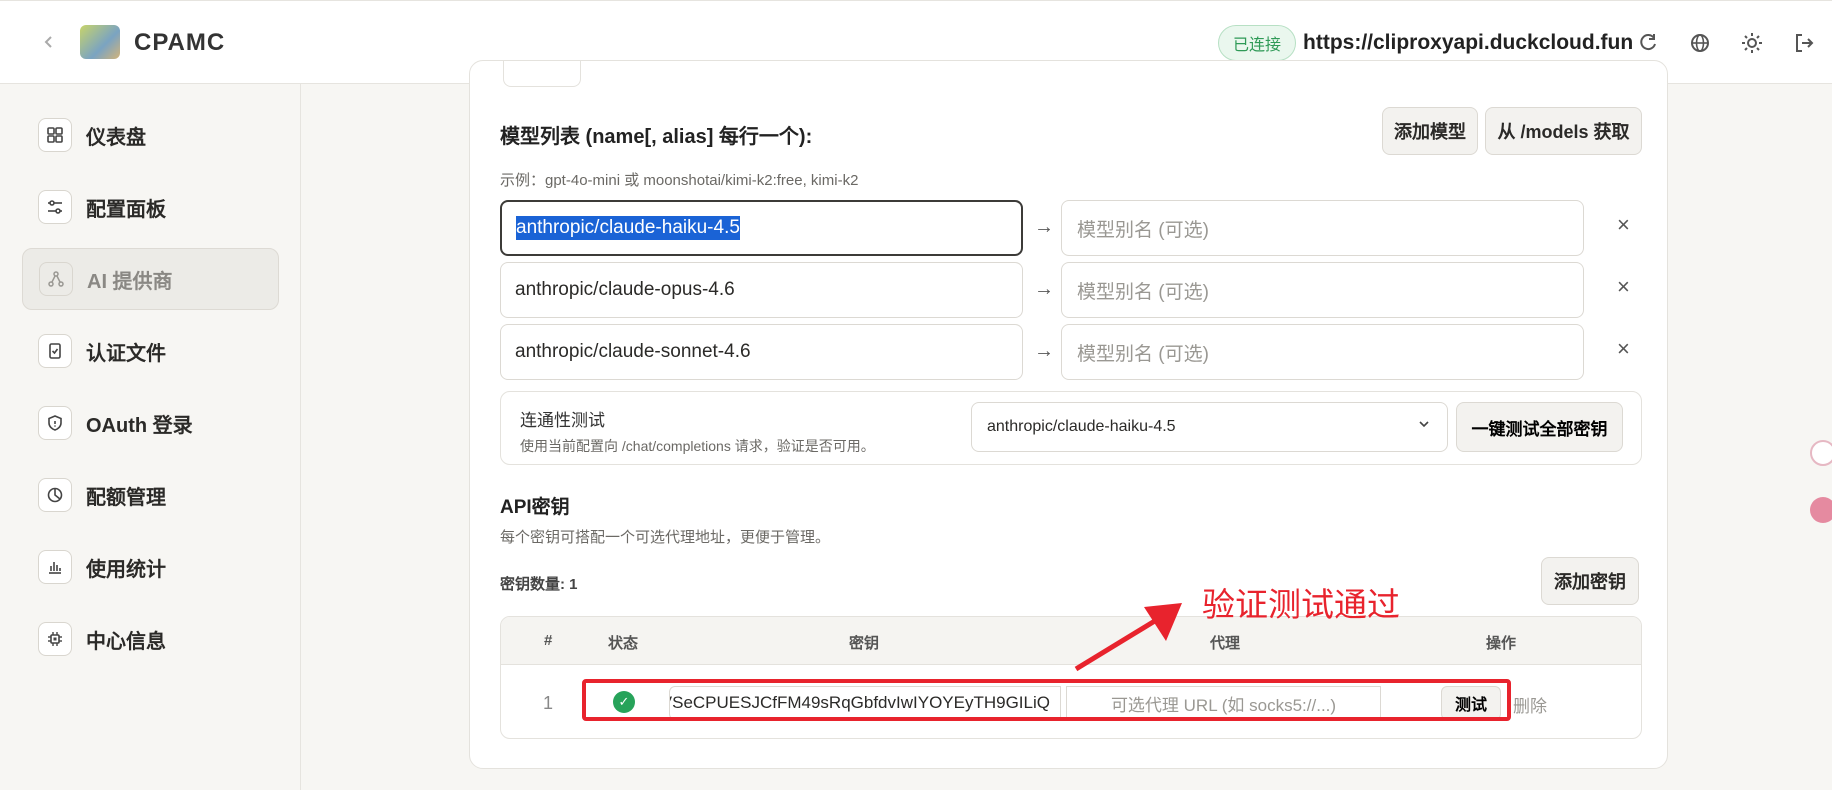  I want to click on sidebar-item-label: AI 提供商, so click(130, 281).